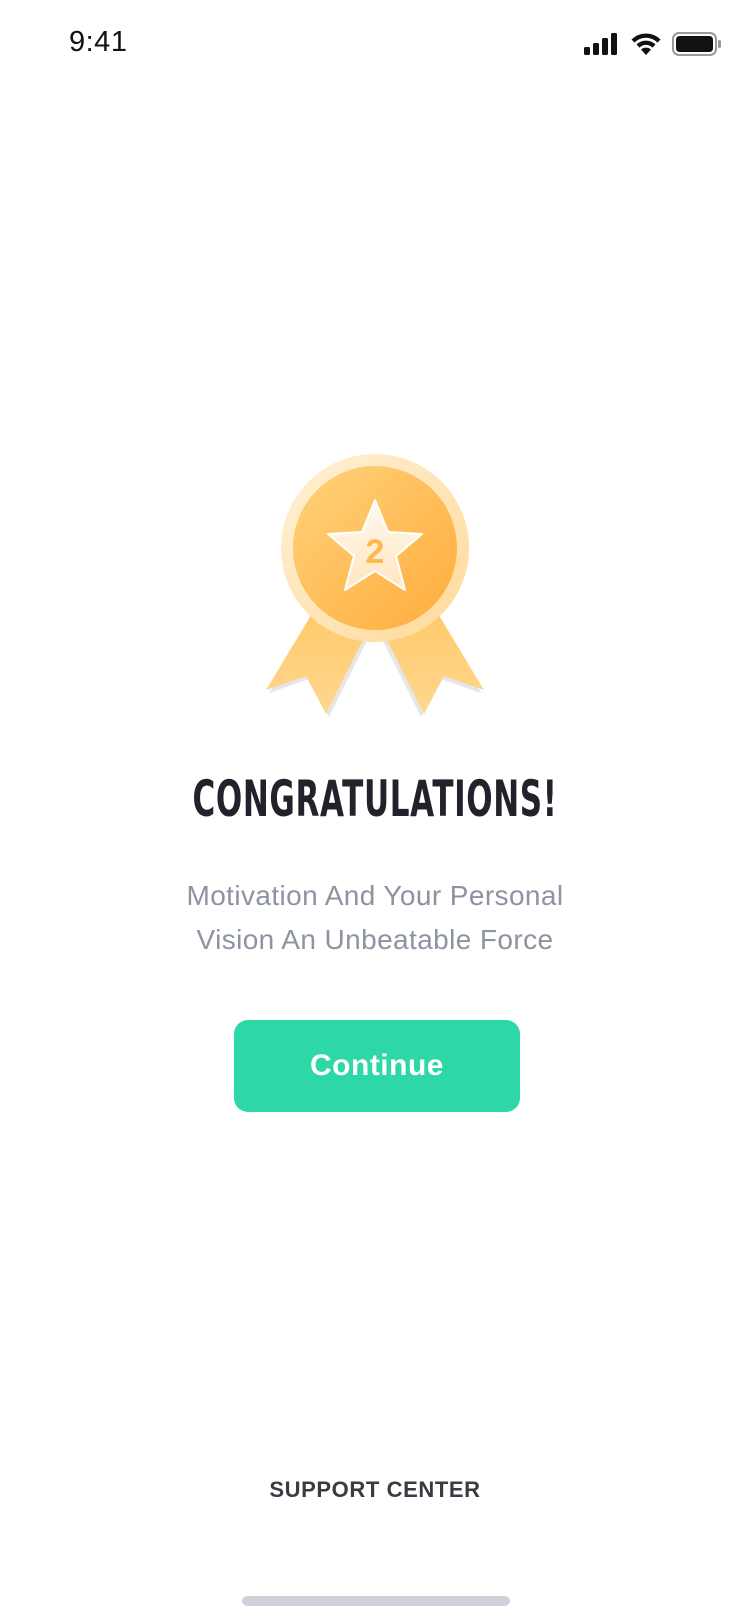 This screenshot has width=750, height=1624. I want to click on signal-icon, so click(600, 44).